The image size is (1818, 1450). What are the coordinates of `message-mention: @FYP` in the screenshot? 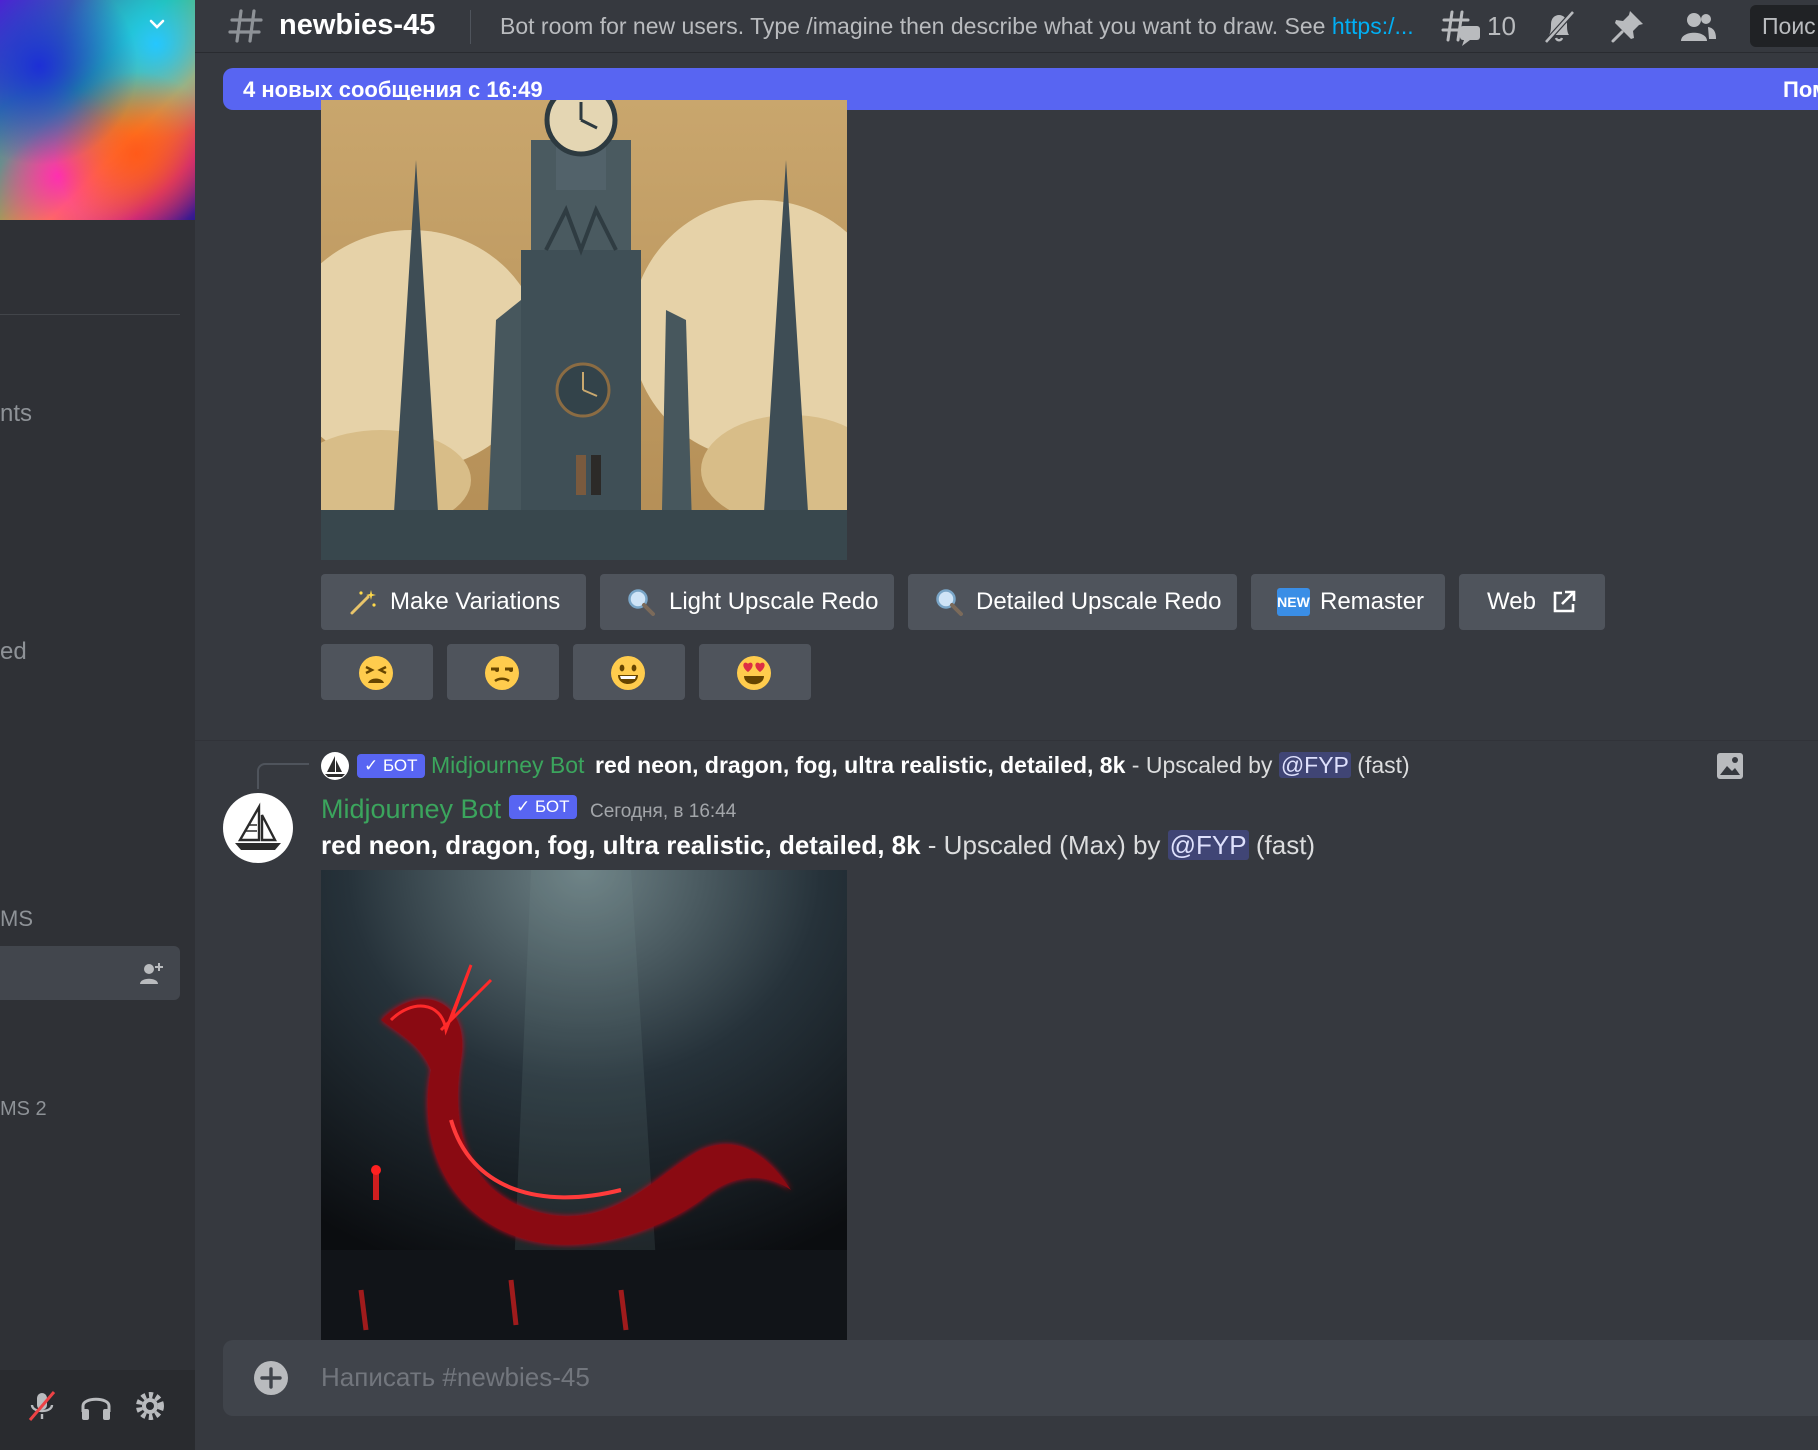 It's located at (1208, 845).